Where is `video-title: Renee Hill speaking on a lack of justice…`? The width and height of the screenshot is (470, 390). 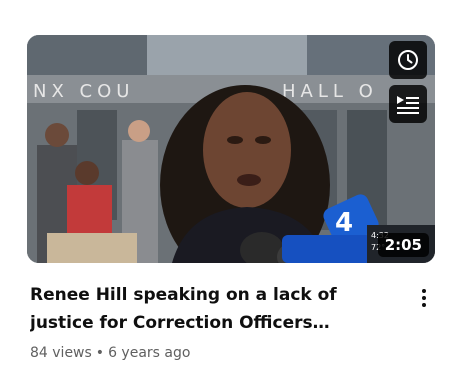
video-title: Renee Hill speaking on a lack of justice… is located at coordinates (215, 309).